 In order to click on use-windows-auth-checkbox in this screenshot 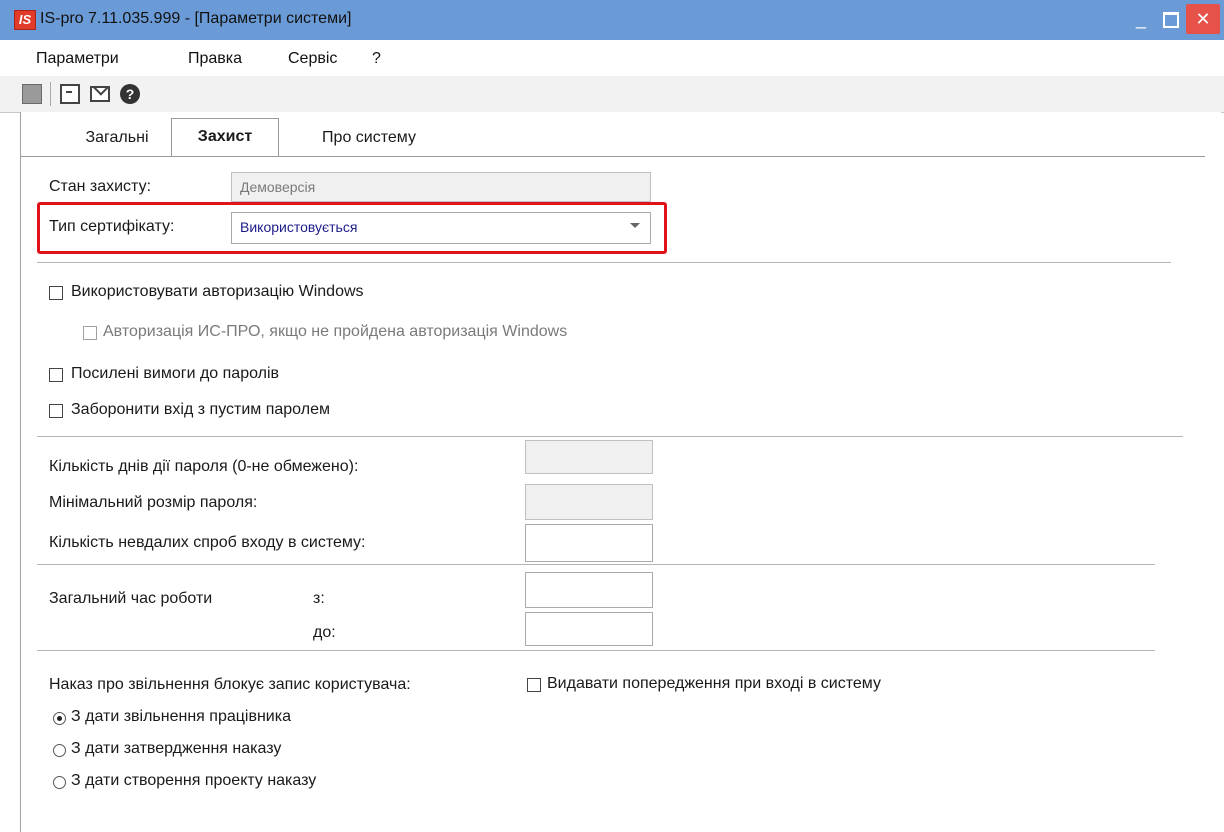, I will do `click(56, 293)`.